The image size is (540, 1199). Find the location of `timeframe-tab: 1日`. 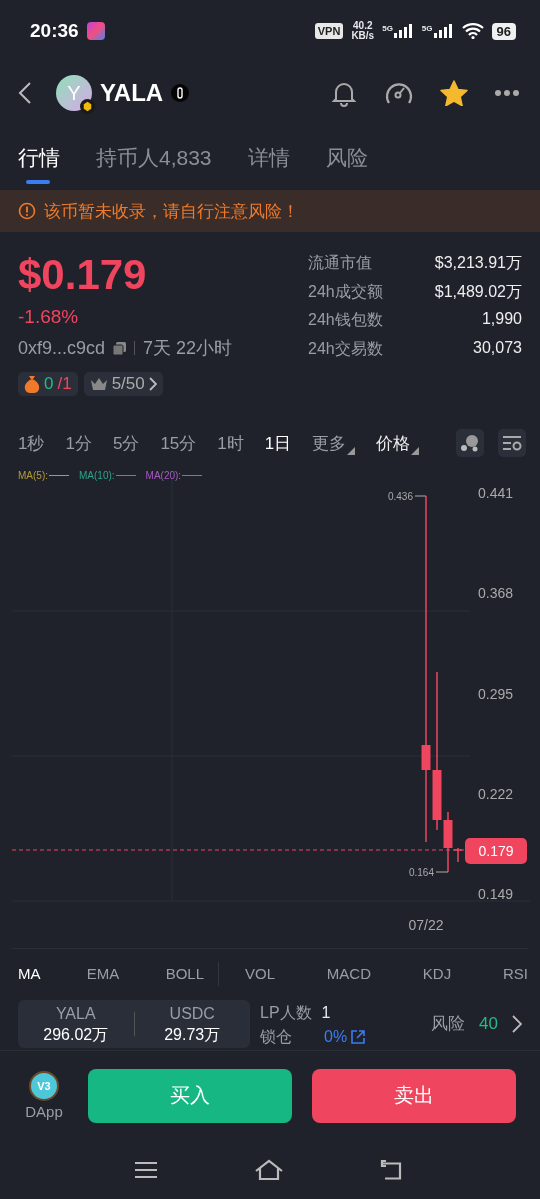

timeframe-tab: 1日 is located at coordinates (278, 443).